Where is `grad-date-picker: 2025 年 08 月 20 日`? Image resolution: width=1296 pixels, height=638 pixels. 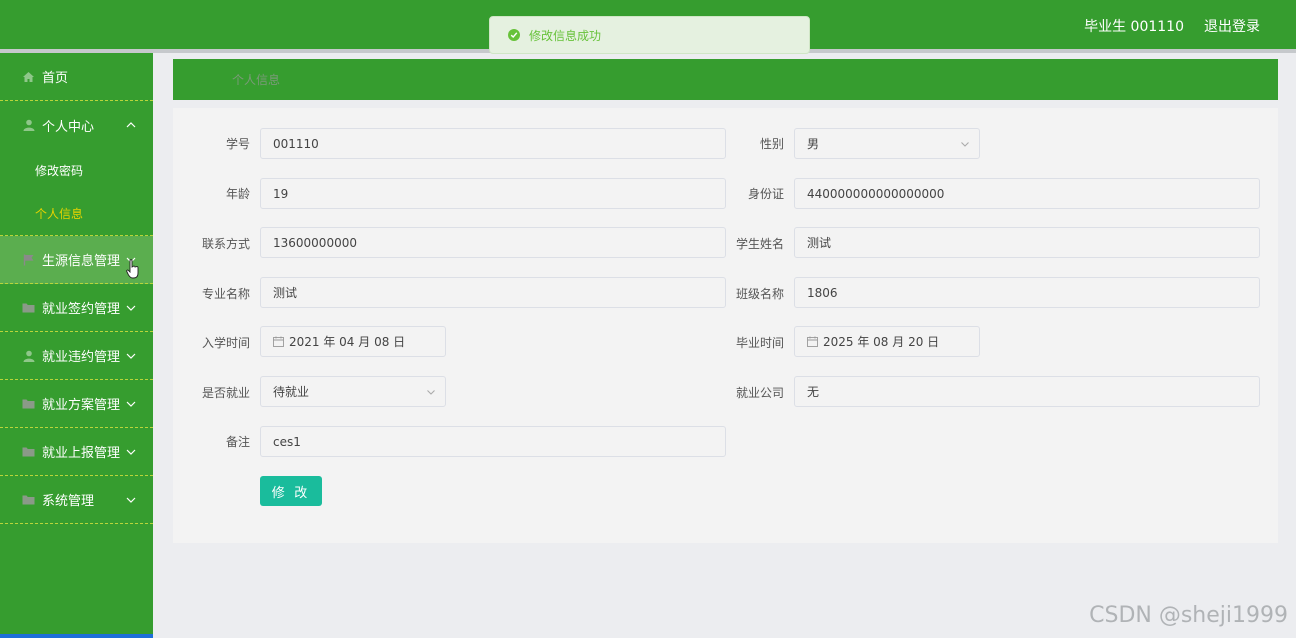 grad-date-picker: 2025 年 08 月 20 日 is located at coordinates (887, 341).